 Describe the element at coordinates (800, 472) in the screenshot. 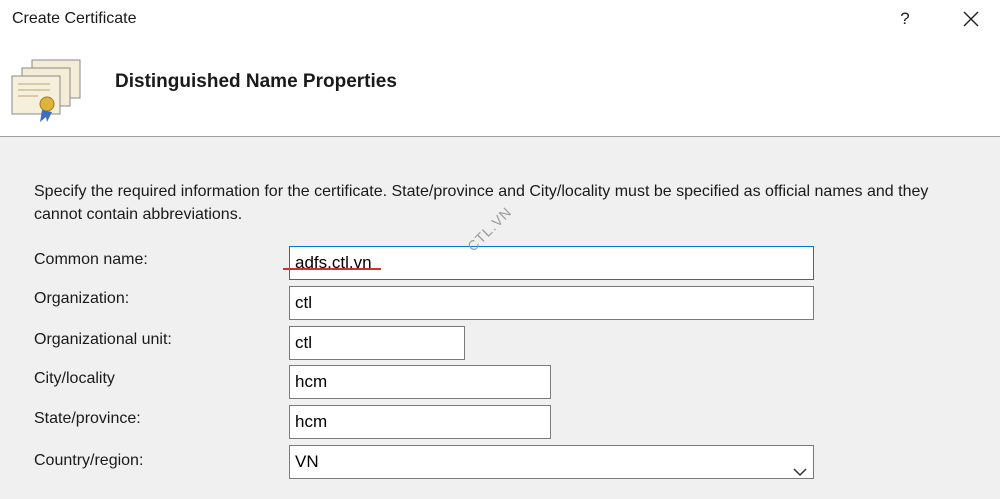

I see `chevron-down-icon` at that location.